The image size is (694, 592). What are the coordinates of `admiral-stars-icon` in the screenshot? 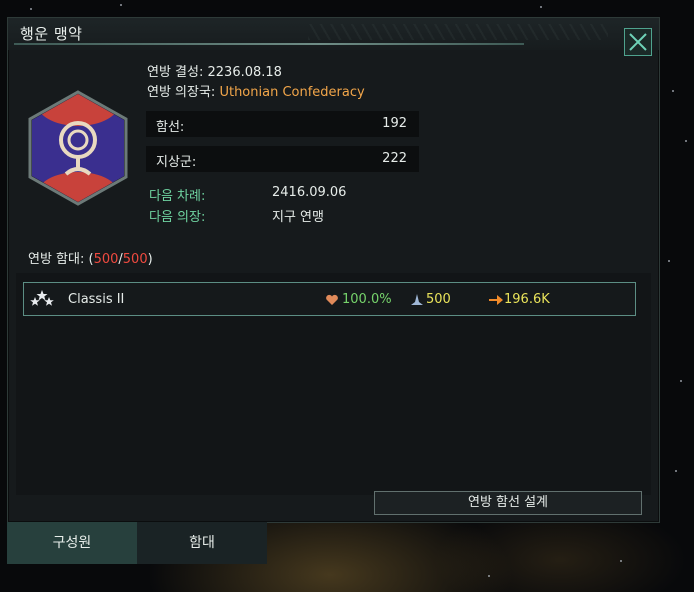 It's located at (42, 298).